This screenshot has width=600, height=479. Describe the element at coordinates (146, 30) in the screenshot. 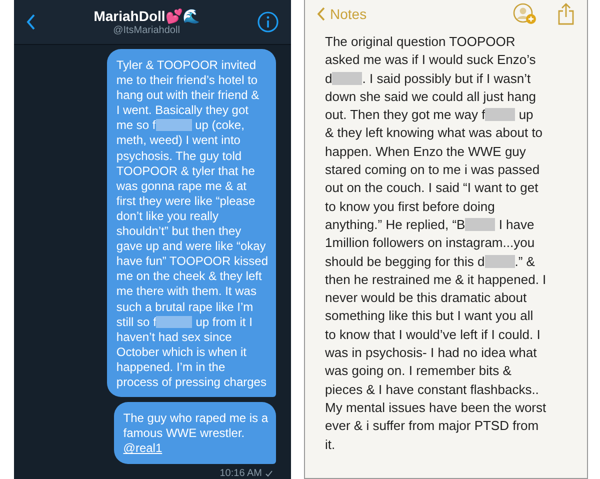

I see `user-handle: @ItsMariahdoll` at that location.